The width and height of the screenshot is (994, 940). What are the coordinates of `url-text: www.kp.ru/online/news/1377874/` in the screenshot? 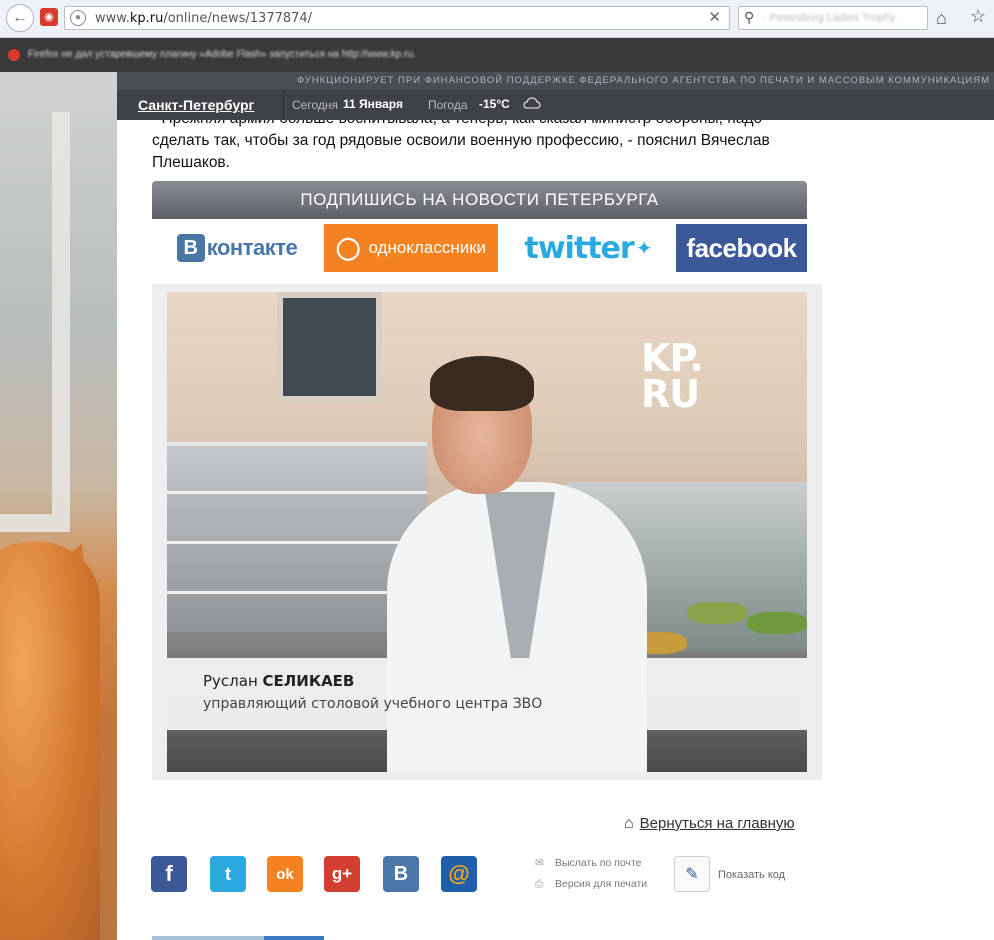 It's located at (203, 18).